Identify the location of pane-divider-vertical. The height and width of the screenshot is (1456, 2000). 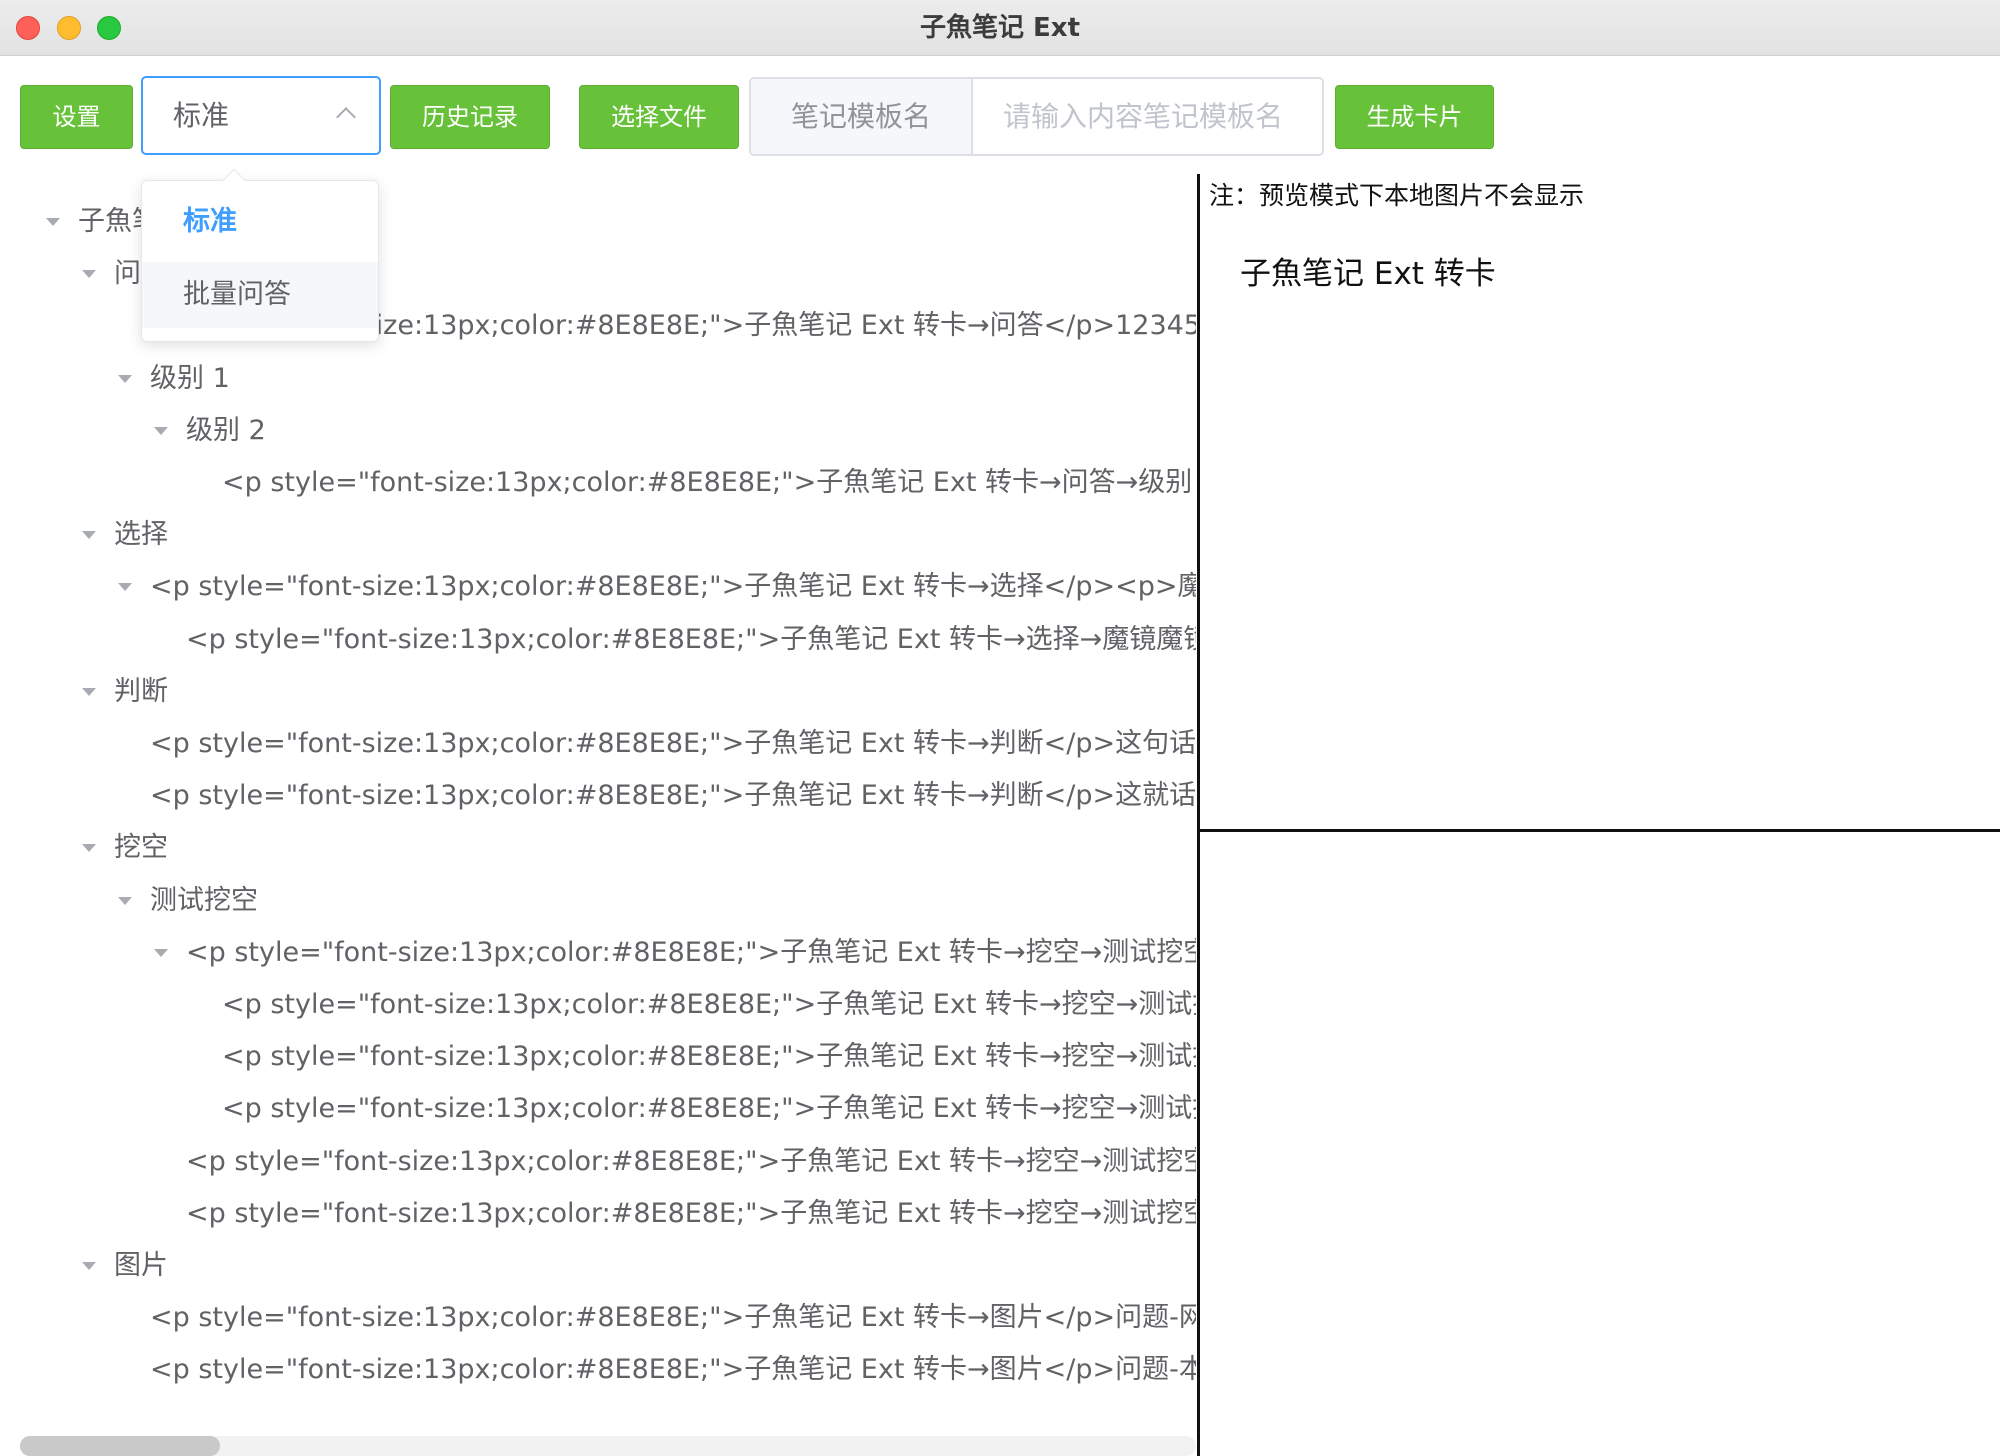
(1198, 815).